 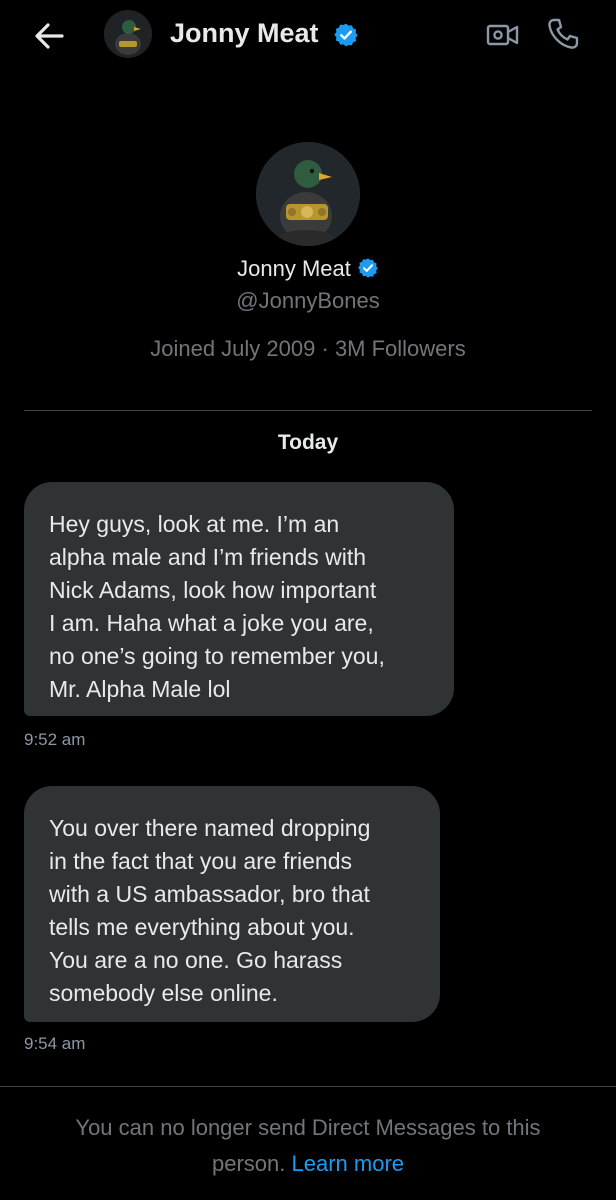 I want to click on conversation-header: Jonny Meat, so click(x=308, y=36).